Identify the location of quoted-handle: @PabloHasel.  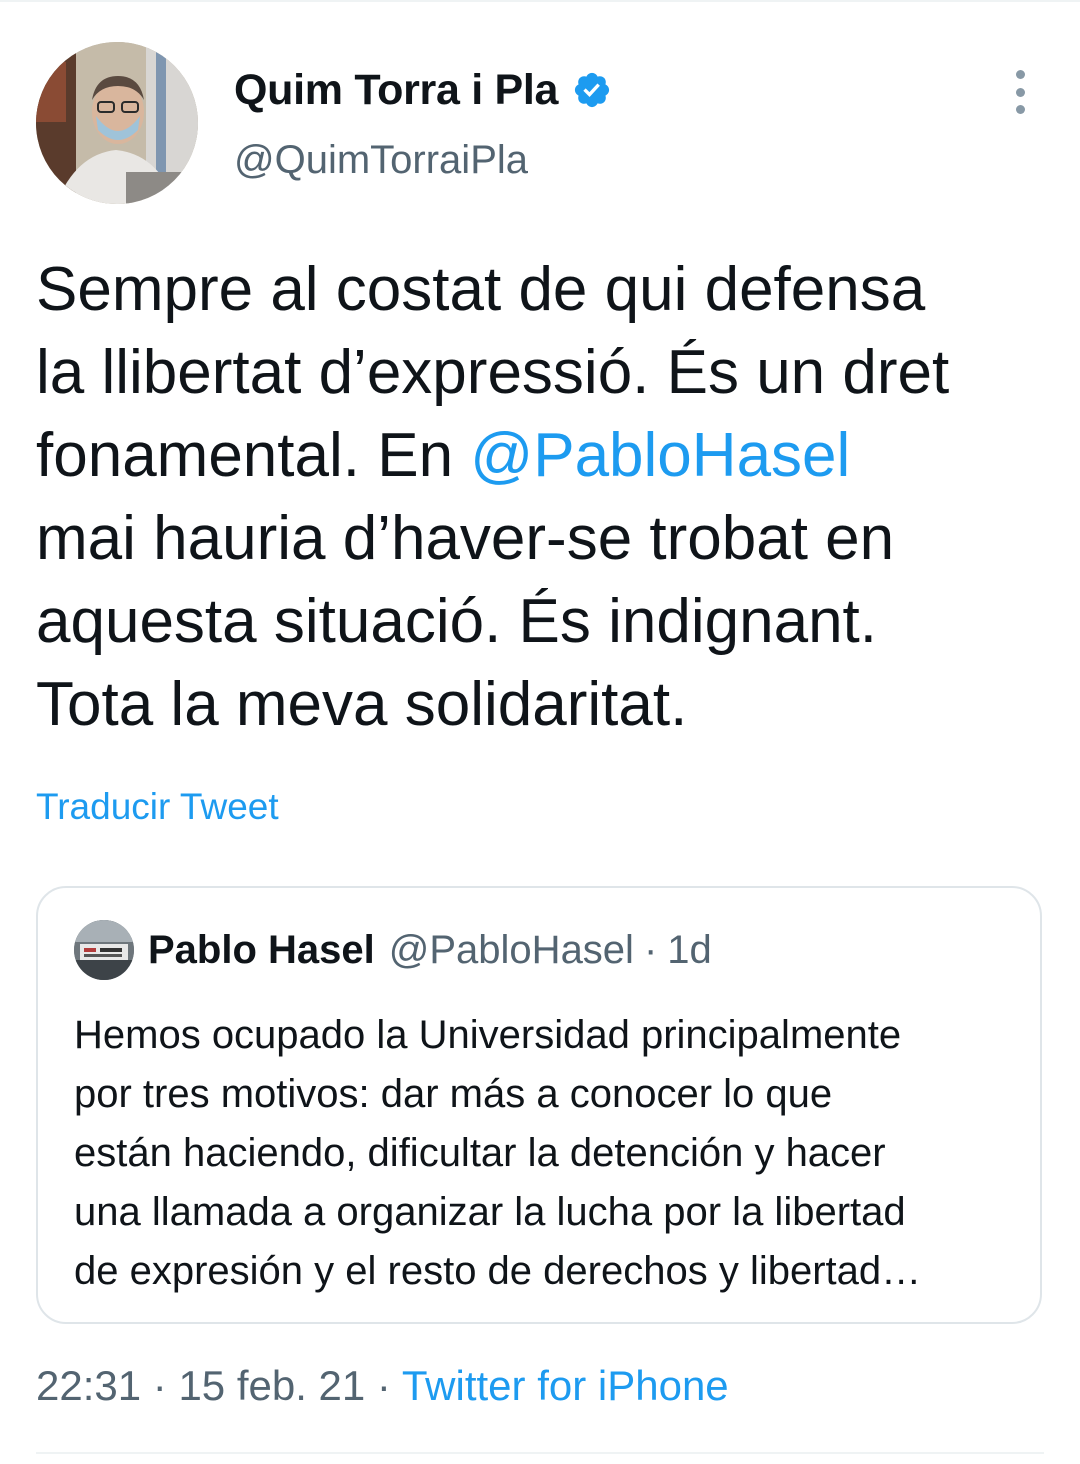
(511, 949).